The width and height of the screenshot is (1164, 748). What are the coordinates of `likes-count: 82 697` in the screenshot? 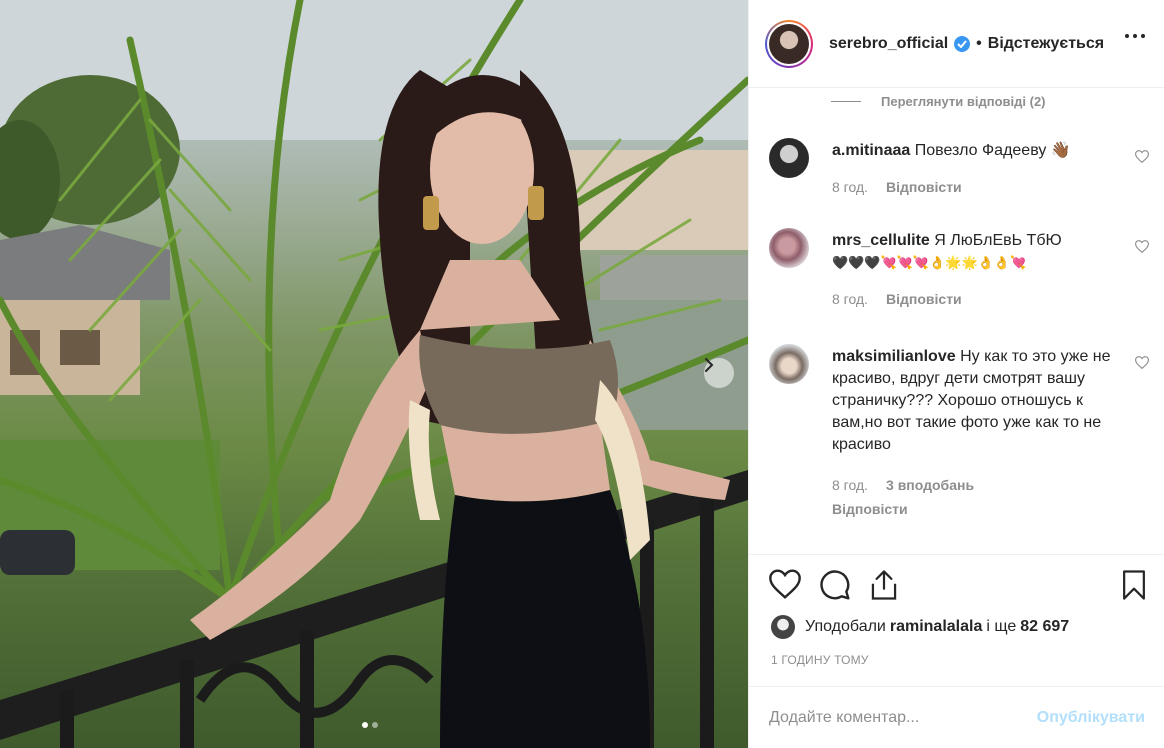 It's located at (1044, 627).